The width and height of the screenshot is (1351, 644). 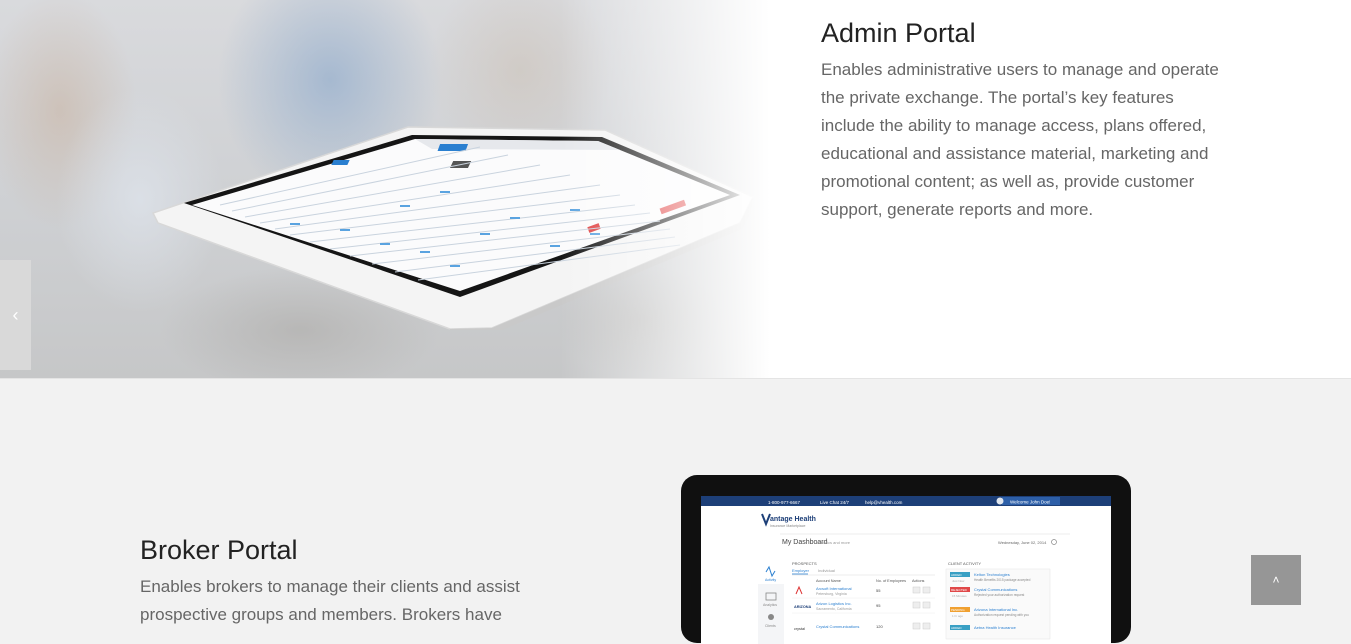 I want to click on dashboard-subtitle: Statistics and more, so click(x=833, y=542).